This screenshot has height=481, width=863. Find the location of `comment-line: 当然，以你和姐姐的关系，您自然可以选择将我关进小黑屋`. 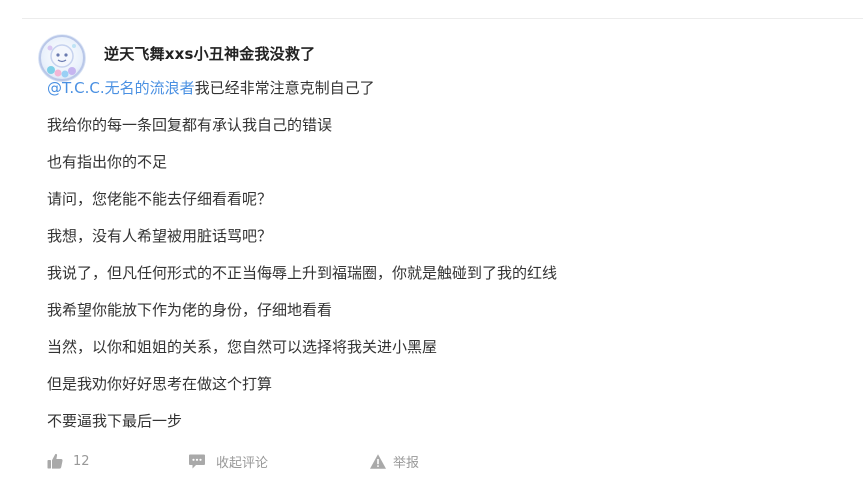

comment-line: 当然，以你和姐姐的关系，您自然可以选择将我关进小黑屋 is located at coordinates (242, 347).